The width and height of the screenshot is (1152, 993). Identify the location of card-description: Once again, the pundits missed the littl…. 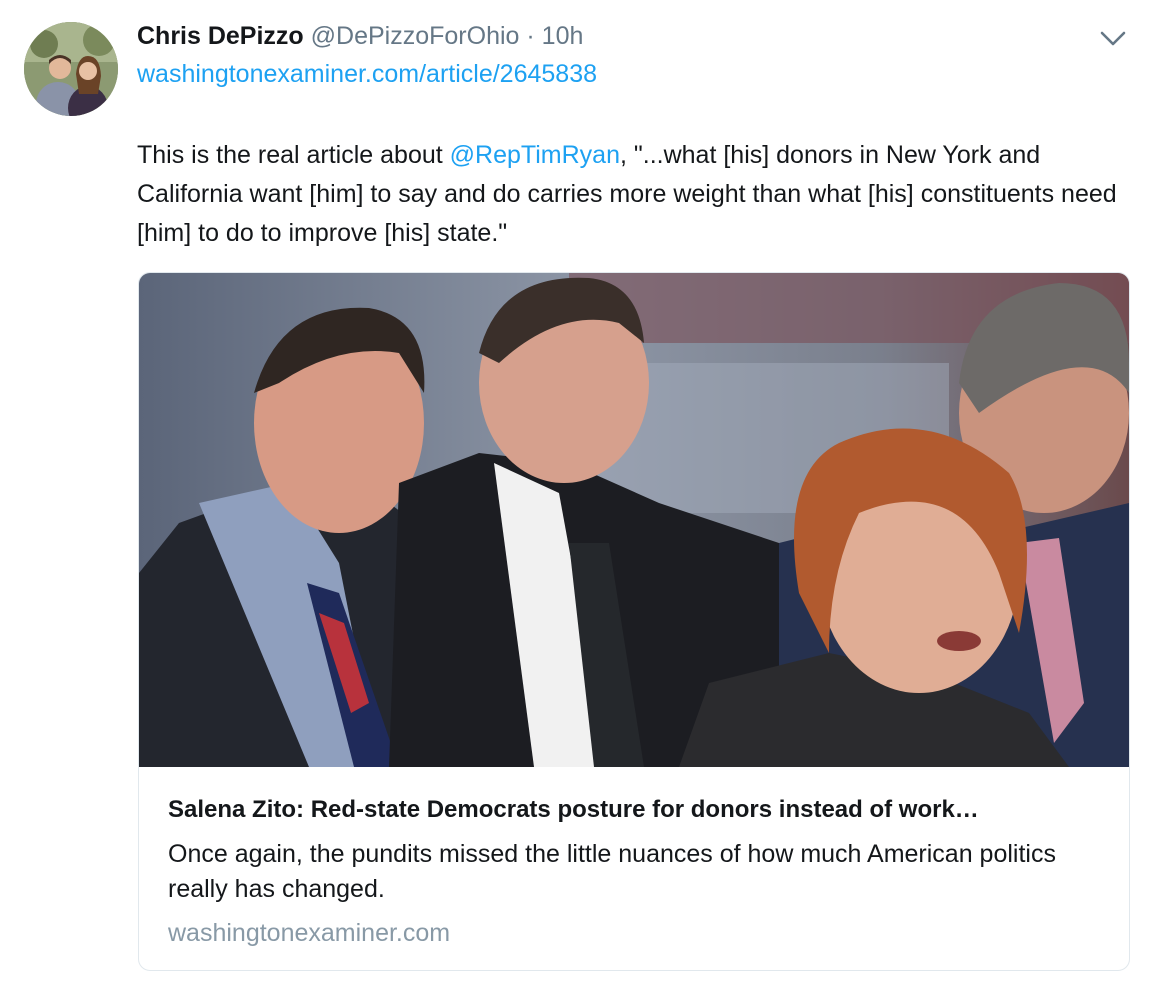
(612, 871).